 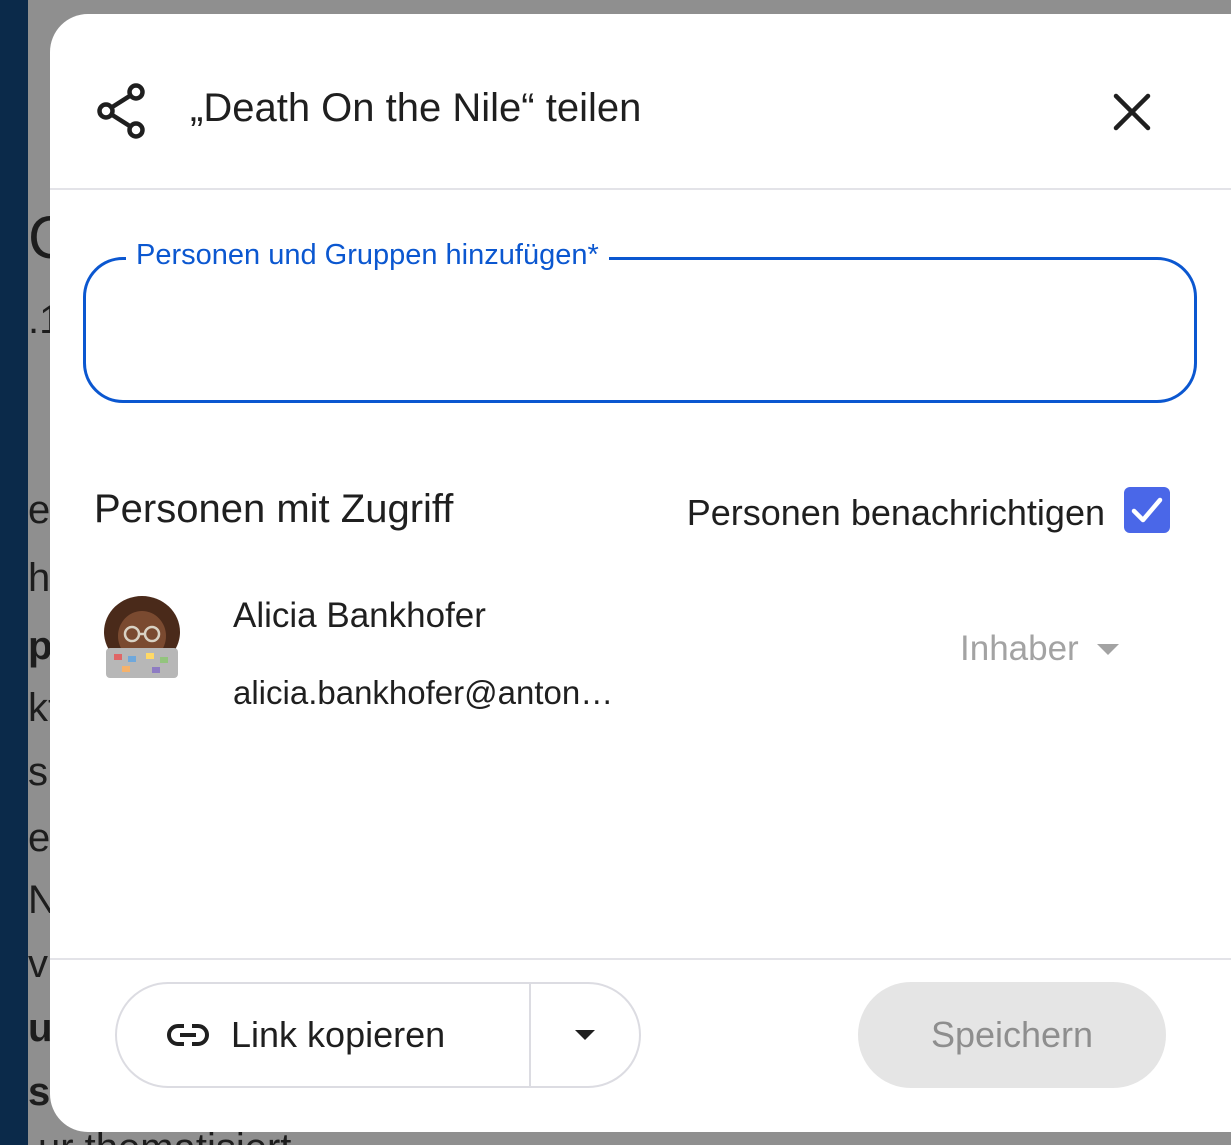 What do you see at coordinates (416, 108) in the screenshot?
I see `dialog-title: „Death On the Nile“ teilen` at bounding box center [416, 108].